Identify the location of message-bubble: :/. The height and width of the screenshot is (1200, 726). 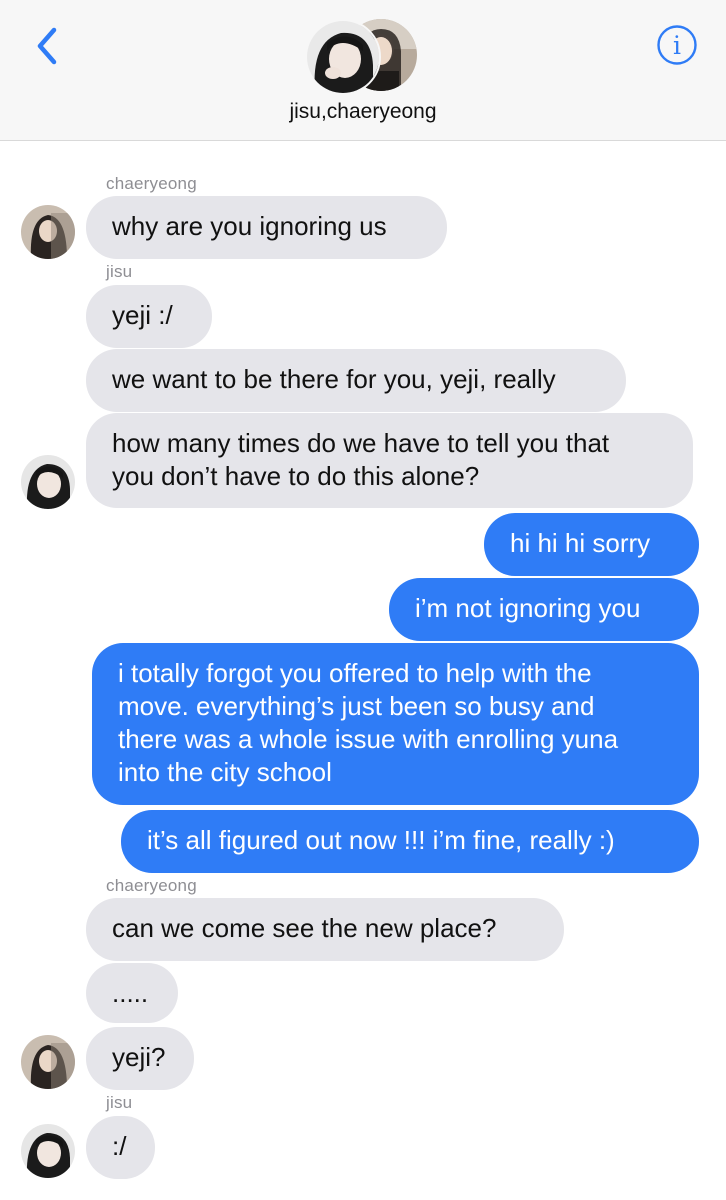
(120, 1147).